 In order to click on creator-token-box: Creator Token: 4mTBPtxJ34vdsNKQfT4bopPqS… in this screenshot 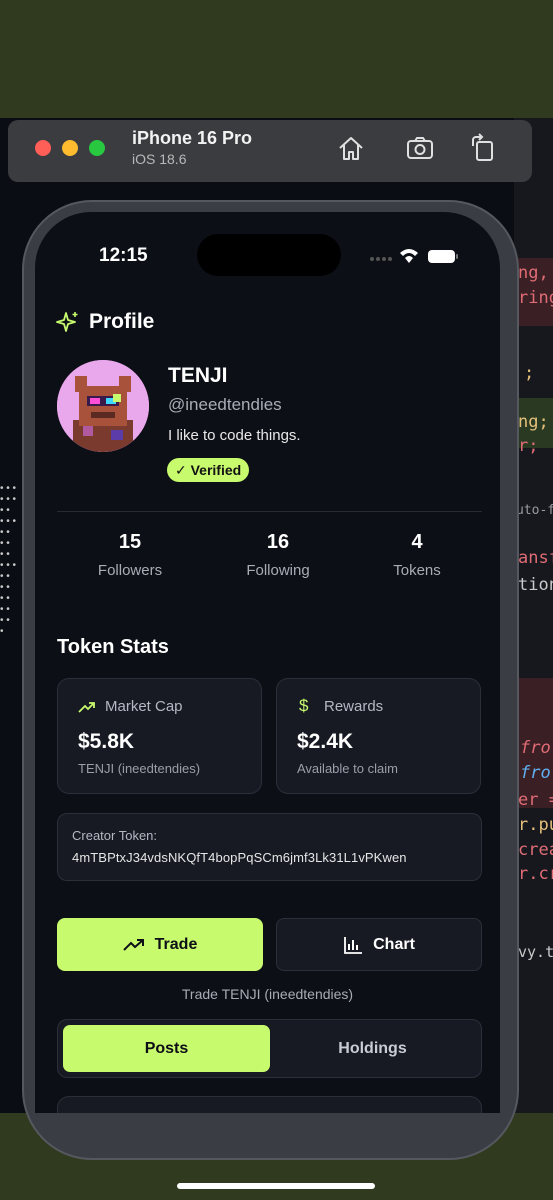, I will do `click(269, 847)`.